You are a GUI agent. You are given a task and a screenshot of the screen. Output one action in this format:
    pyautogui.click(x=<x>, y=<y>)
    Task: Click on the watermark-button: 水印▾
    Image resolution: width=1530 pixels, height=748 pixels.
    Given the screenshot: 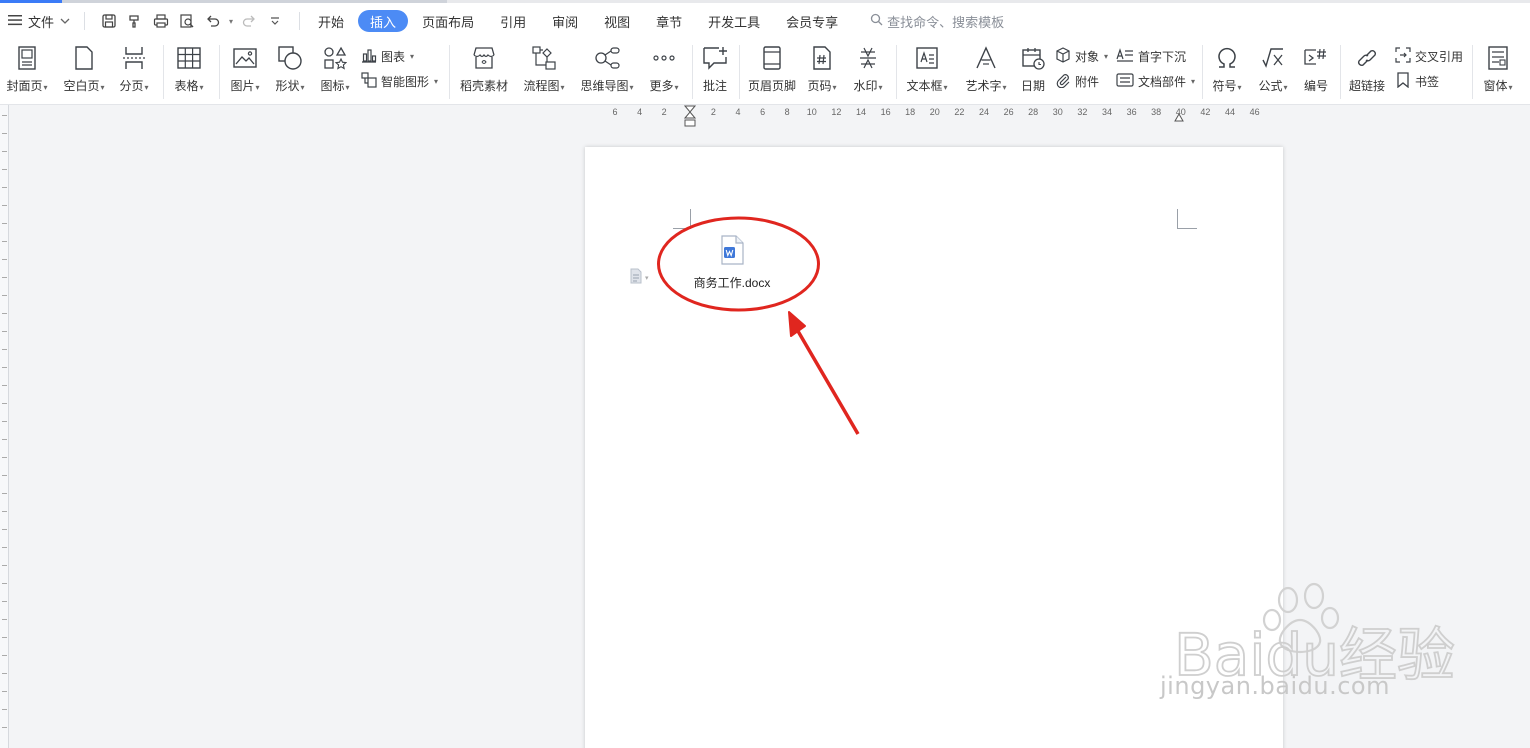 What is the action you would take?
    pyautogui.click(x=868, y=66)
    